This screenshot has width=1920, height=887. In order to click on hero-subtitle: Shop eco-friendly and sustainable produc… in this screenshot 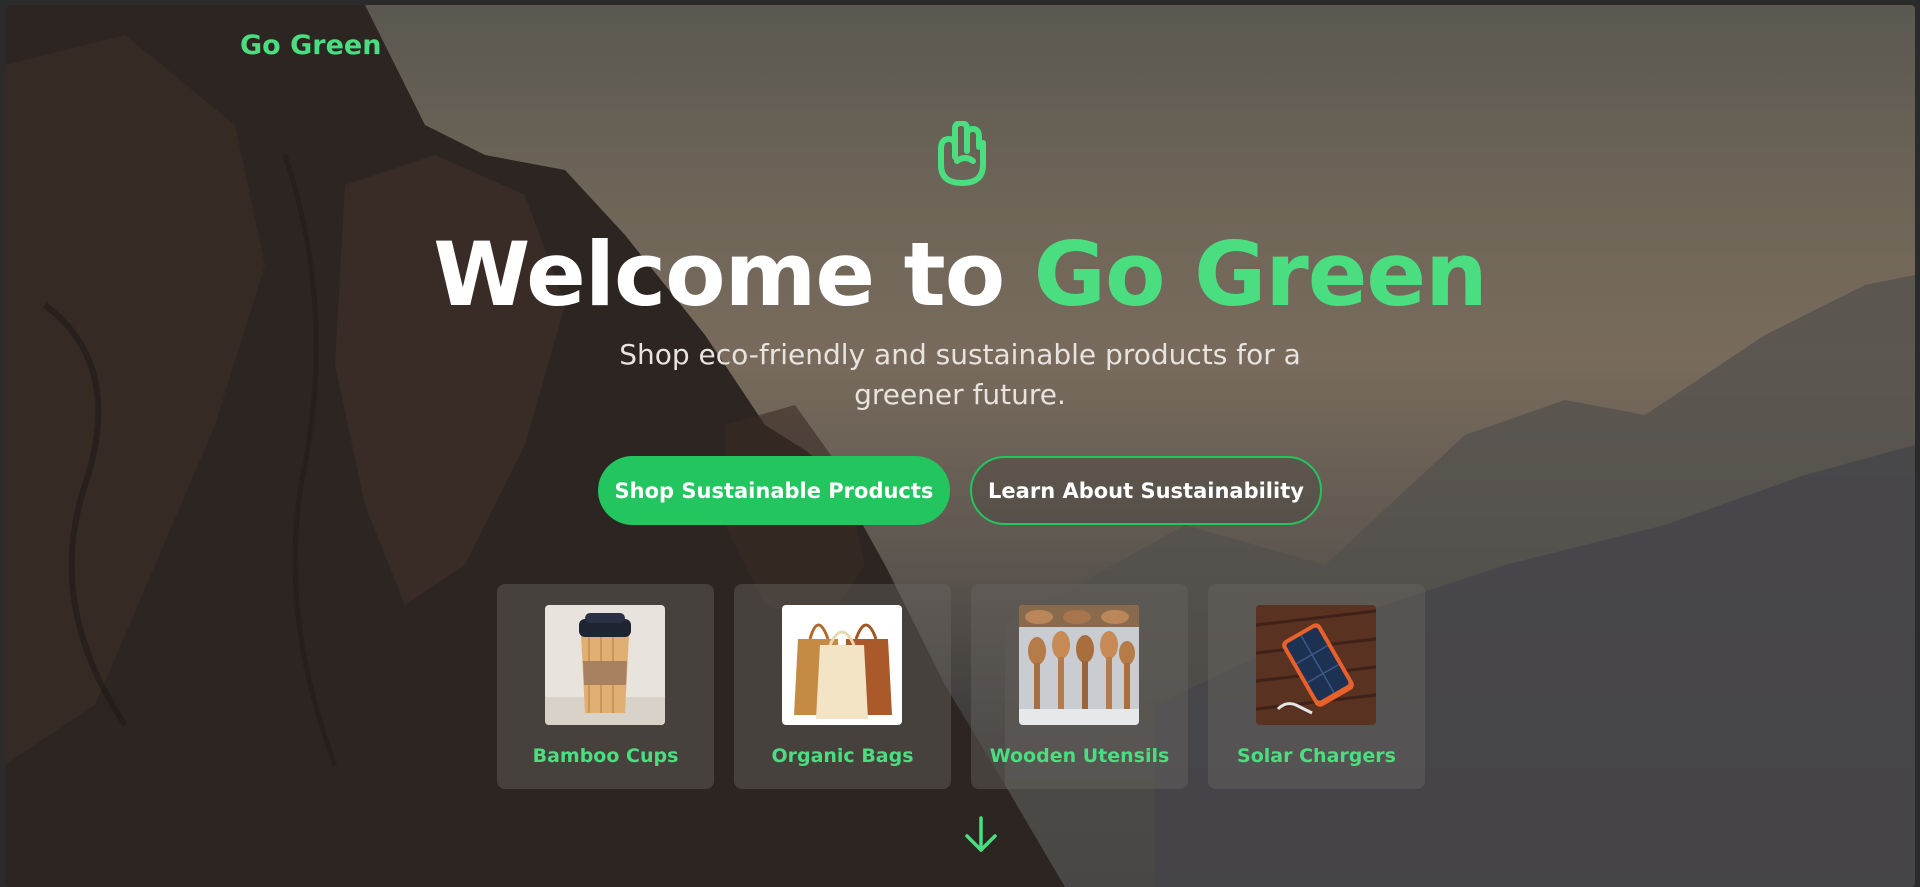, I will do `click(960, 374)`.